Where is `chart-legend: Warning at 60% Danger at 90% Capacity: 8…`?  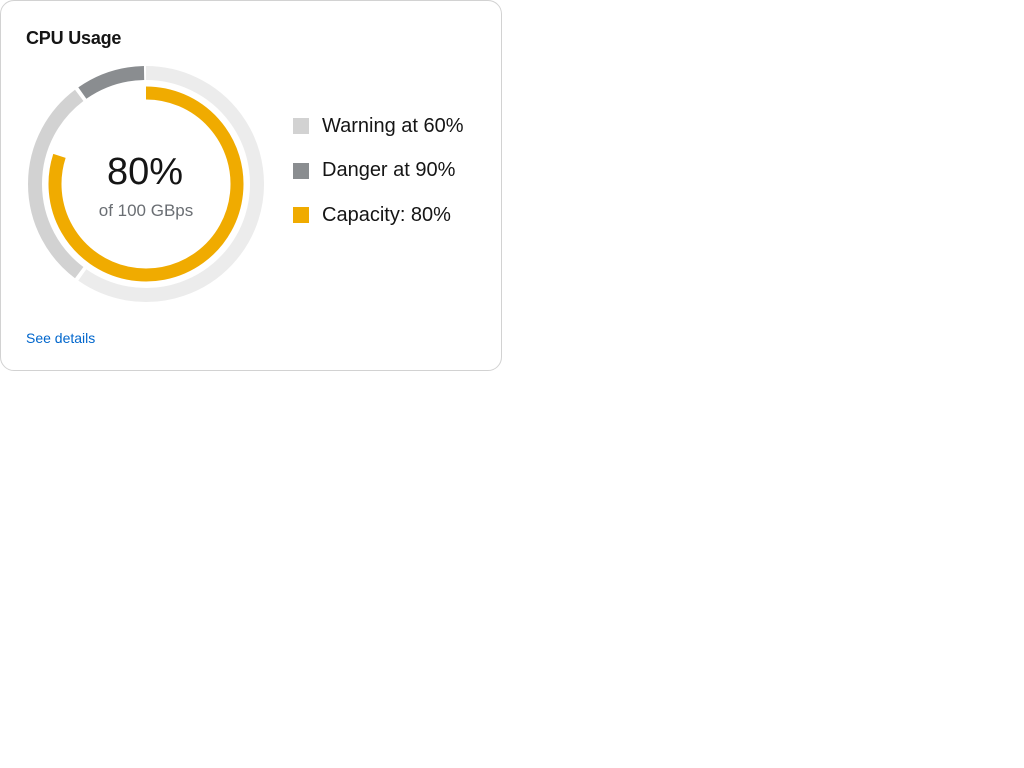
chart-legend: Warning at 60% Danger at 90% Capacity: 8… is located at coordinates (378, 179).